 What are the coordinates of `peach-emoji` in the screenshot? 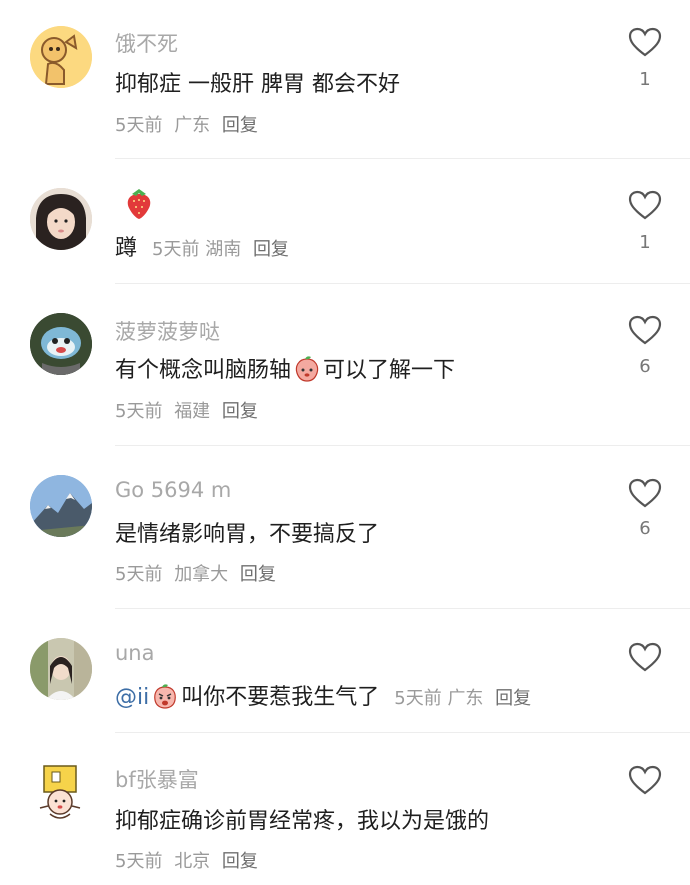 It's located at (307, 369).